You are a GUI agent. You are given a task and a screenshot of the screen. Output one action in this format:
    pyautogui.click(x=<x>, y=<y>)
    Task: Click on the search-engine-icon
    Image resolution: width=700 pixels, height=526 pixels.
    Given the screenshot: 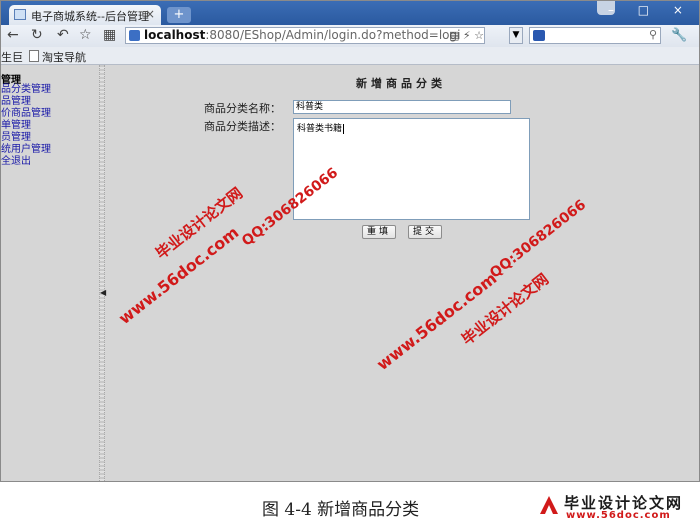 What is the action you would take?
    pyautogui.click(x=539, y=35)
    